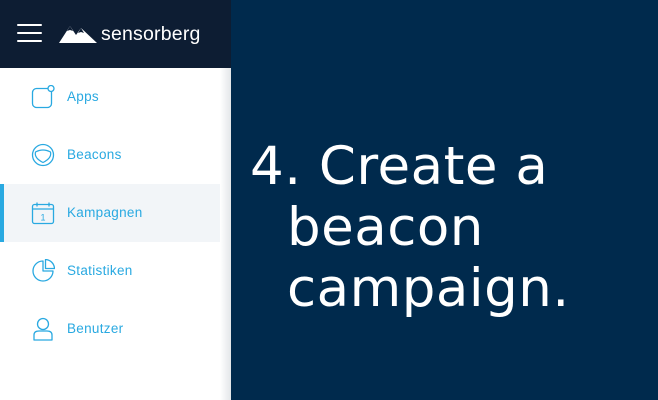 The height and width of the screenshot is (400, 658). I want to click on hamburger-menu-icon, so click(29, 33).